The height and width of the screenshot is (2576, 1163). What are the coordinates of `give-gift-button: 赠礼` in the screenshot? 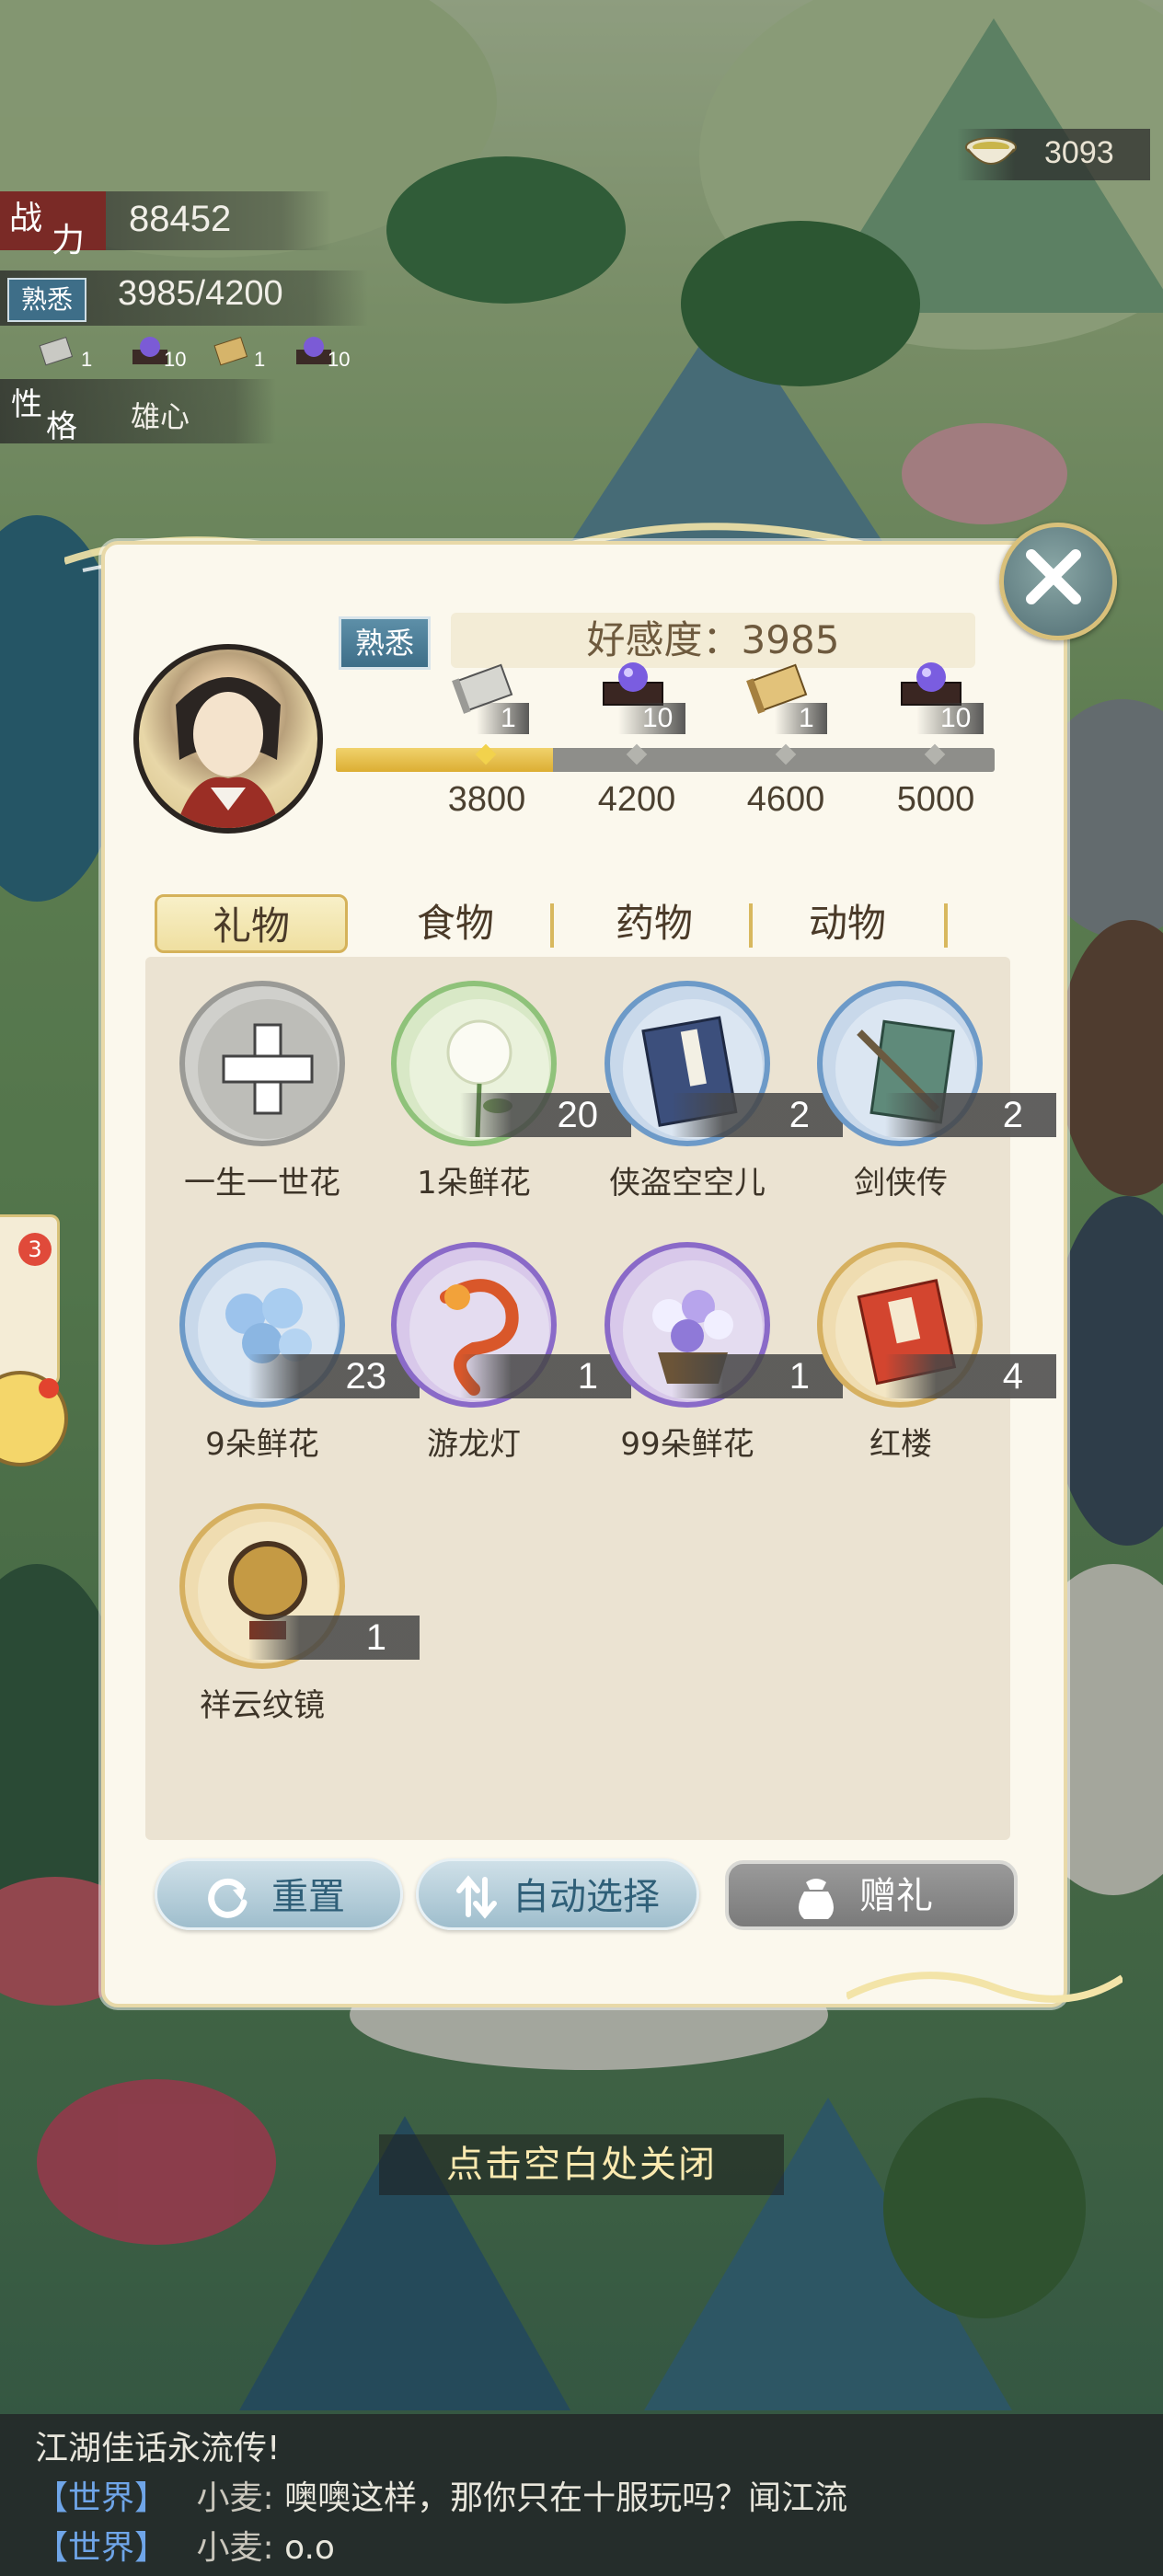 It's located at (872, 1895).